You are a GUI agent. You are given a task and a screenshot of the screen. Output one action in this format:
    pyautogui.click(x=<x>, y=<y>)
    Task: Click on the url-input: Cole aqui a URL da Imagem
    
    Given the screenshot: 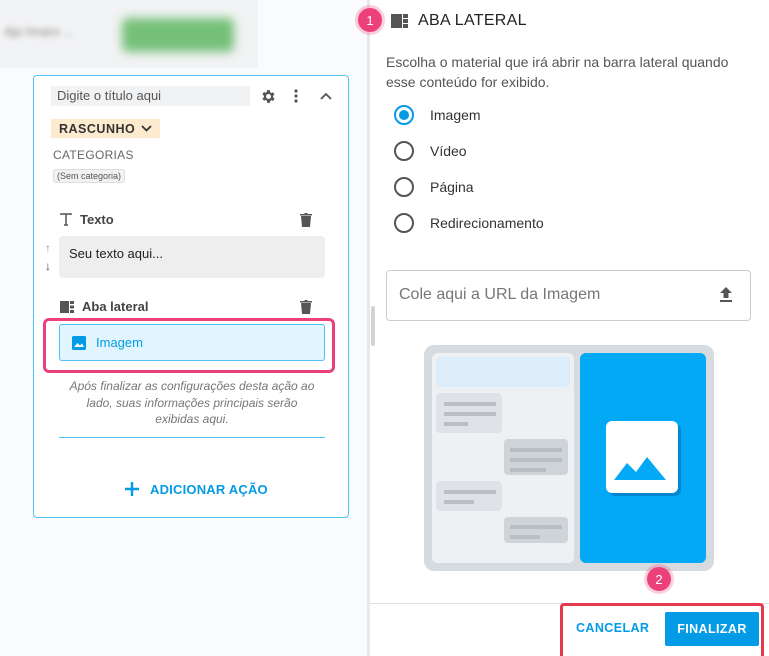 What is the action you would take?
    pyautogui.click(x=568, y=295)
    